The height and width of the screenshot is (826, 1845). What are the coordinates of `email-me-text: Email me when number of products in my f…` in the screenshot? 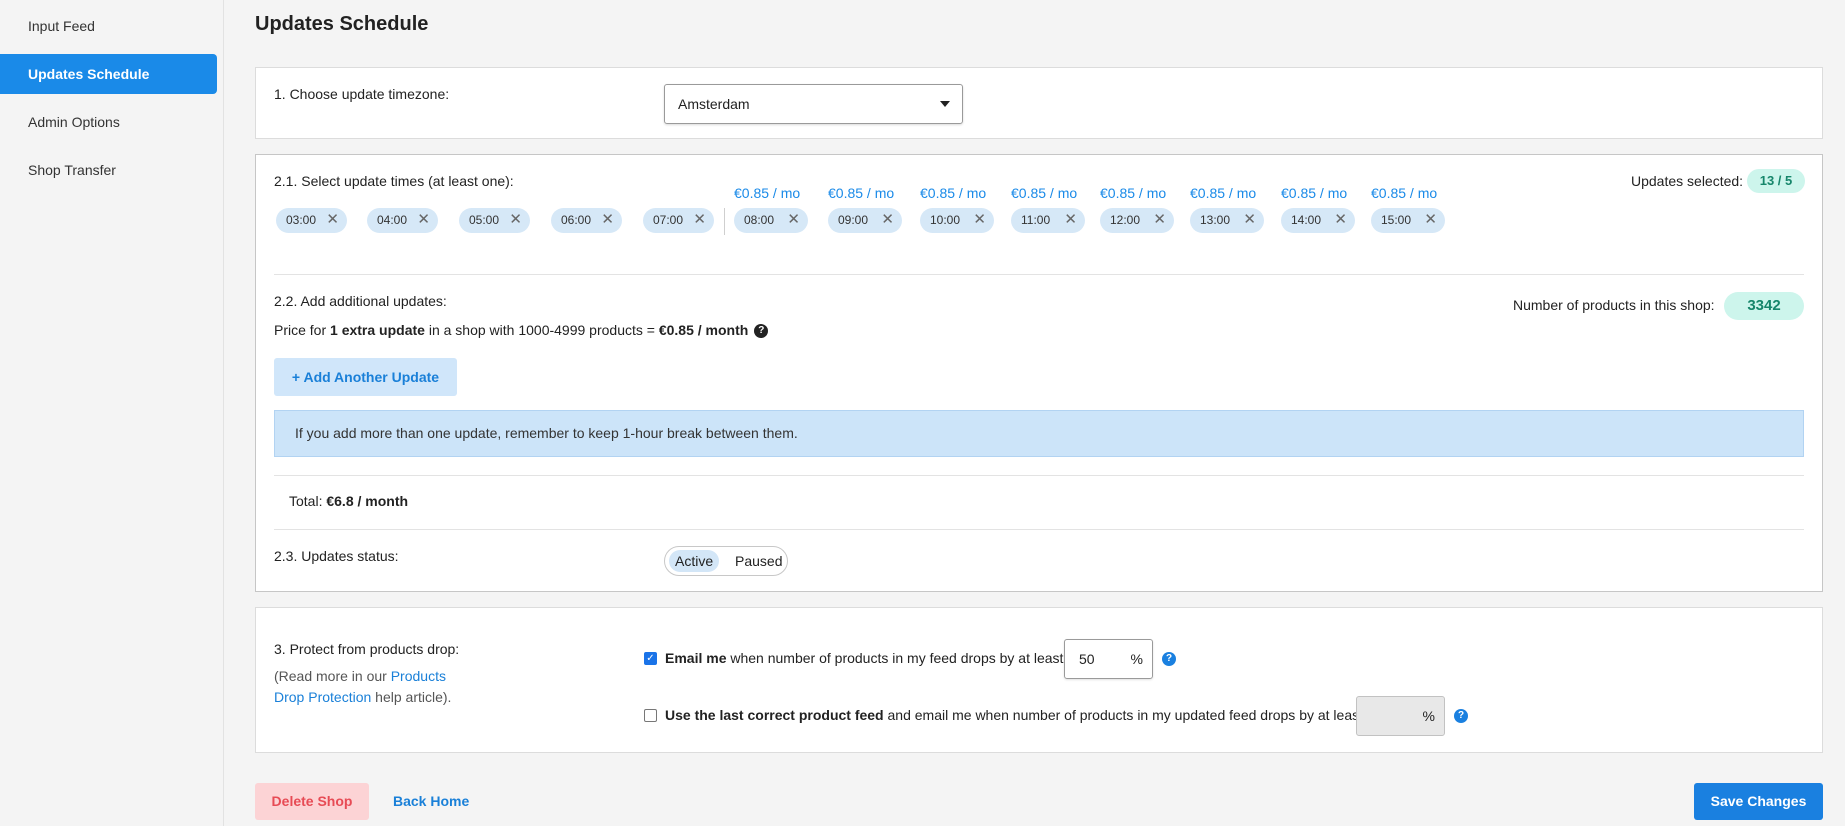 It's located at (864, 658).